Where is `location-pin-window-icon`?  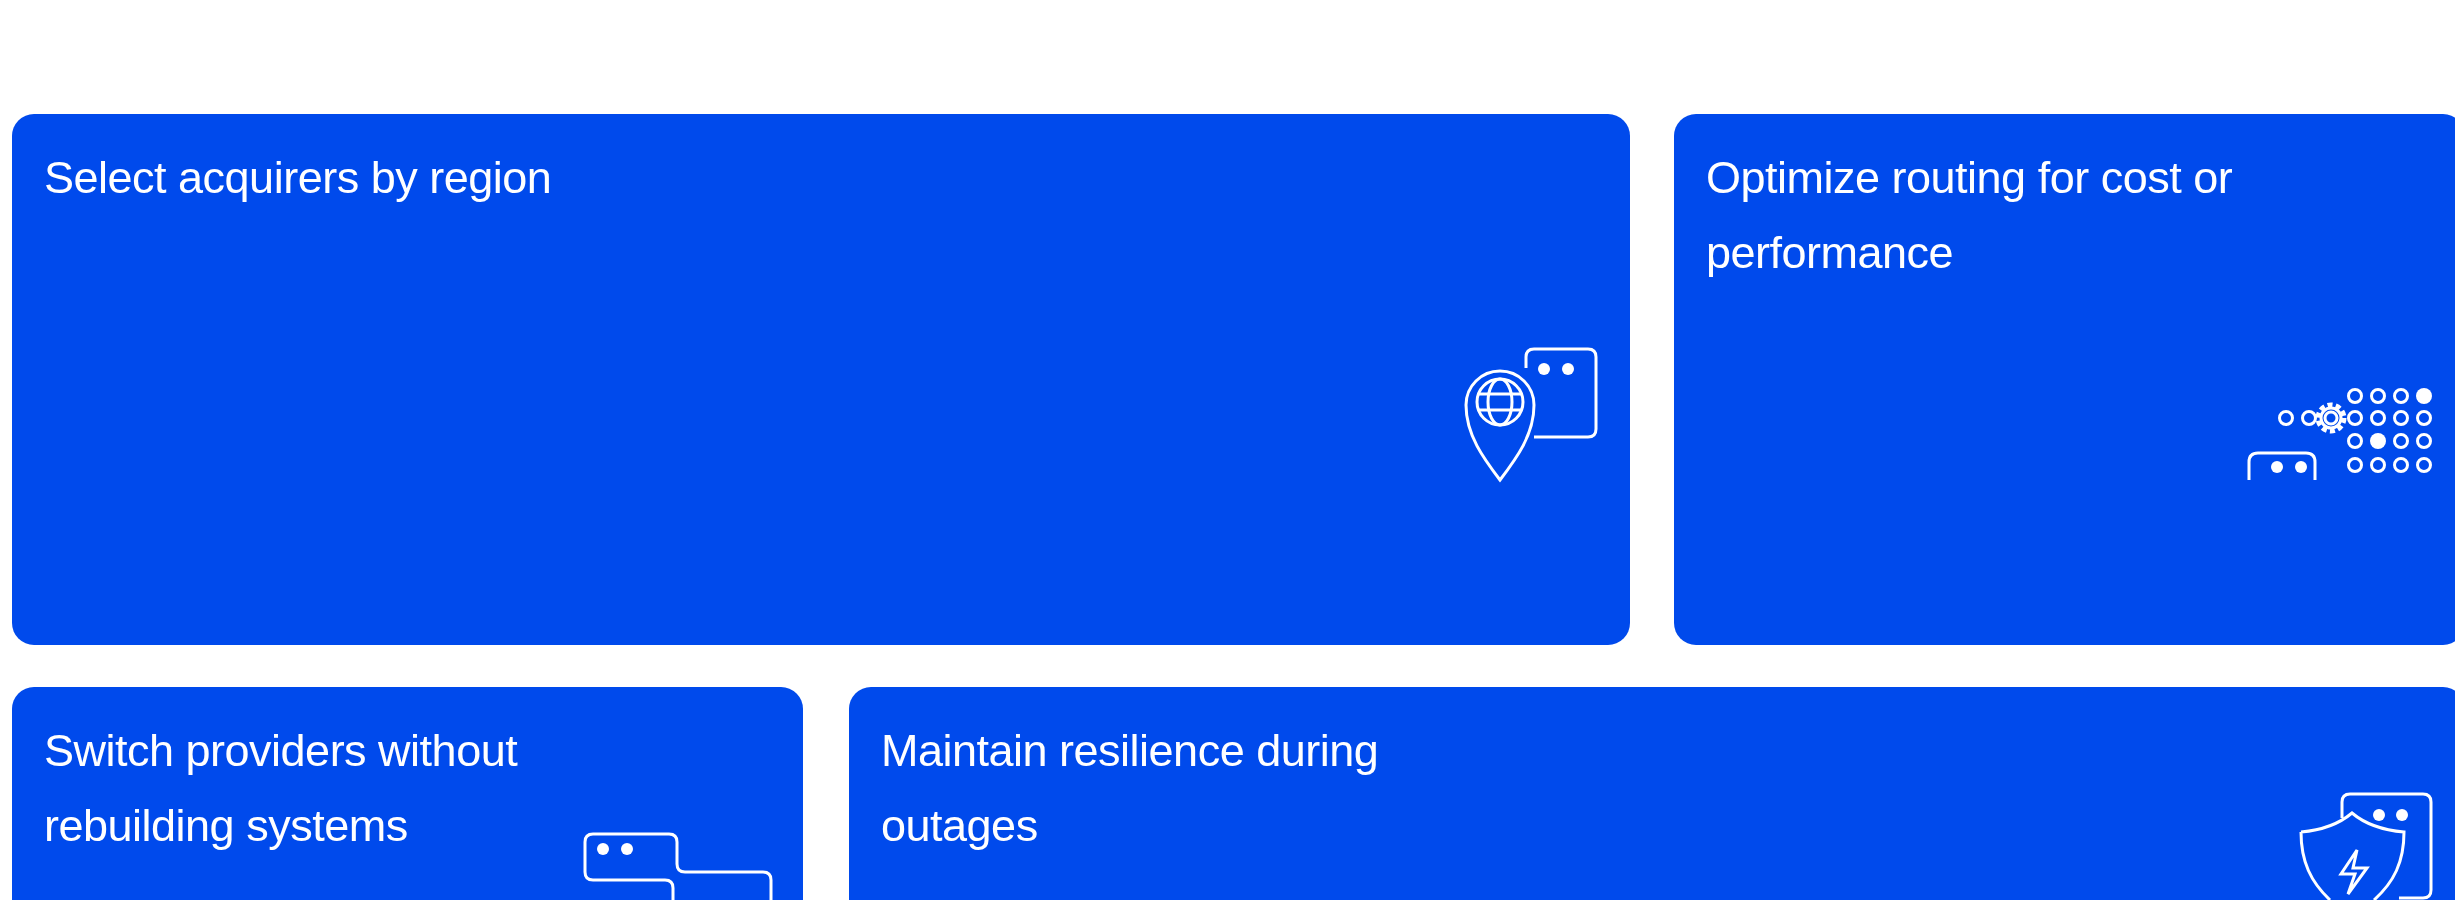
location-pin-window-icon is located at coordinates (1531, 415).